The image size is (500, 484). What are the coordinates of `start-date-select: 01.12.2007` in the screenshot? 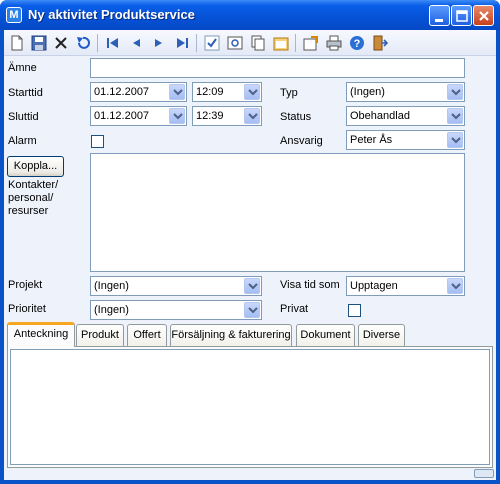 It's located at (138, 92).